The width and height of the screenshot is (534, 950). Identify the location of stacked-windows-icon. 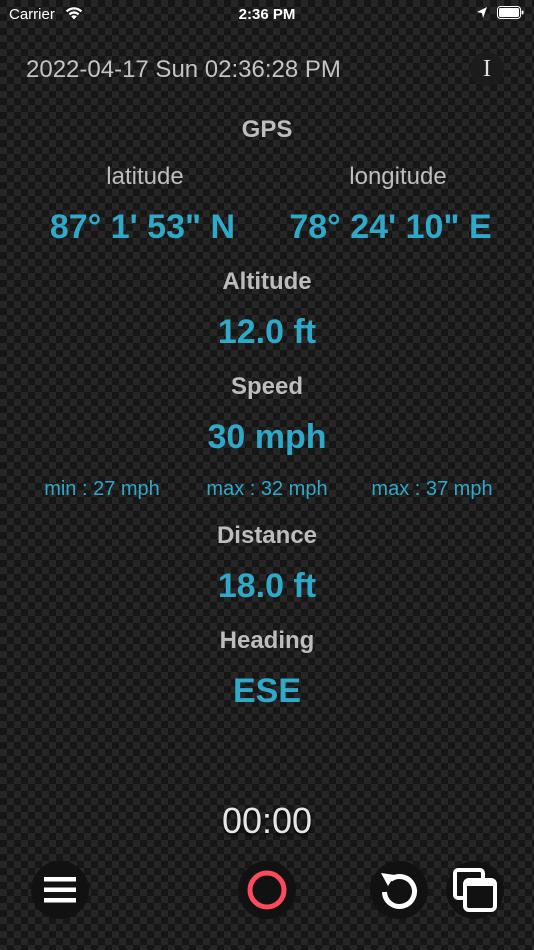
(475, 890).